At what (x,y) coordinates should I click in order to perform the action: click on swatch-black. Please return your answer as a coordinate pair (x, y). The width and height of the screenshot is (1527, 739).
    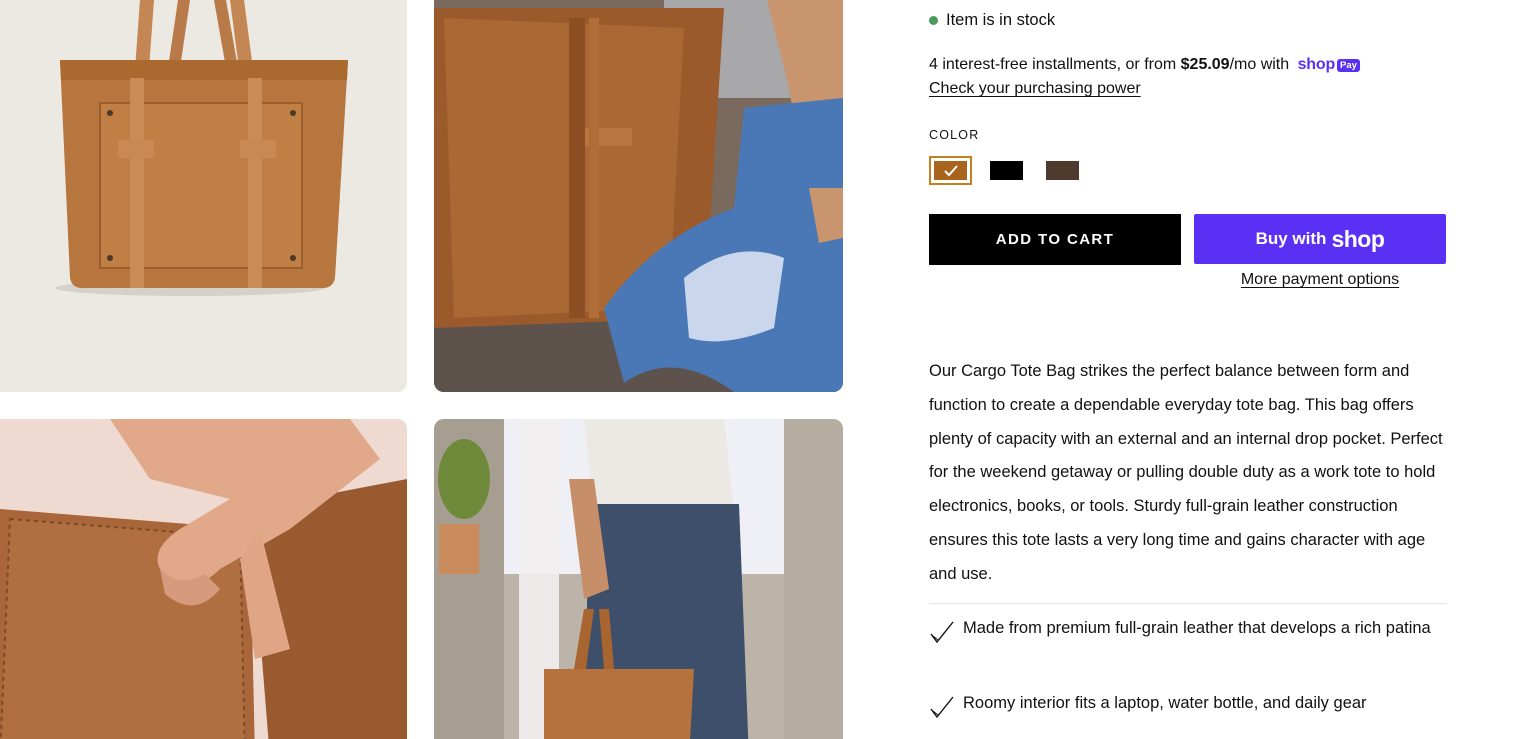
    Looking at the image, I should click on (1006, 170).